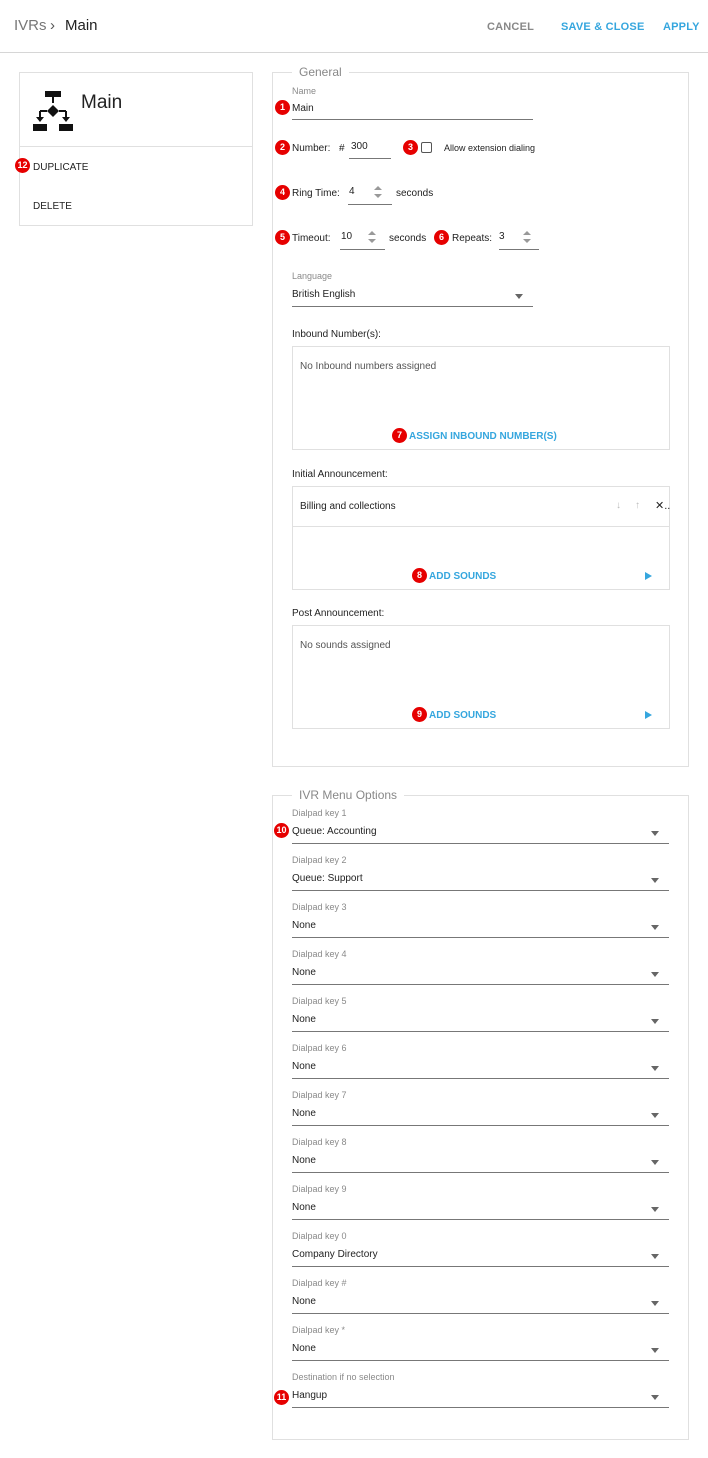  What do you see at coordinates (346, 236) in the screenshot?
I see `timeout-input: 10` at bounding box center [346, 236].